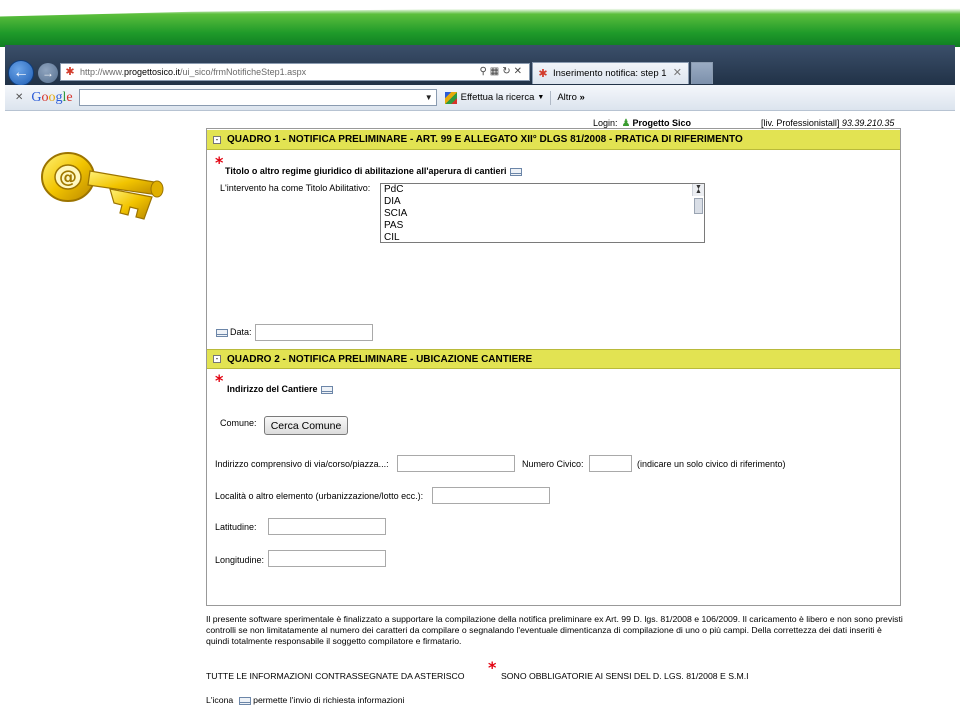 The image size is (960, 716). I want to click on google-search-input: ▼, so click(257, 97).